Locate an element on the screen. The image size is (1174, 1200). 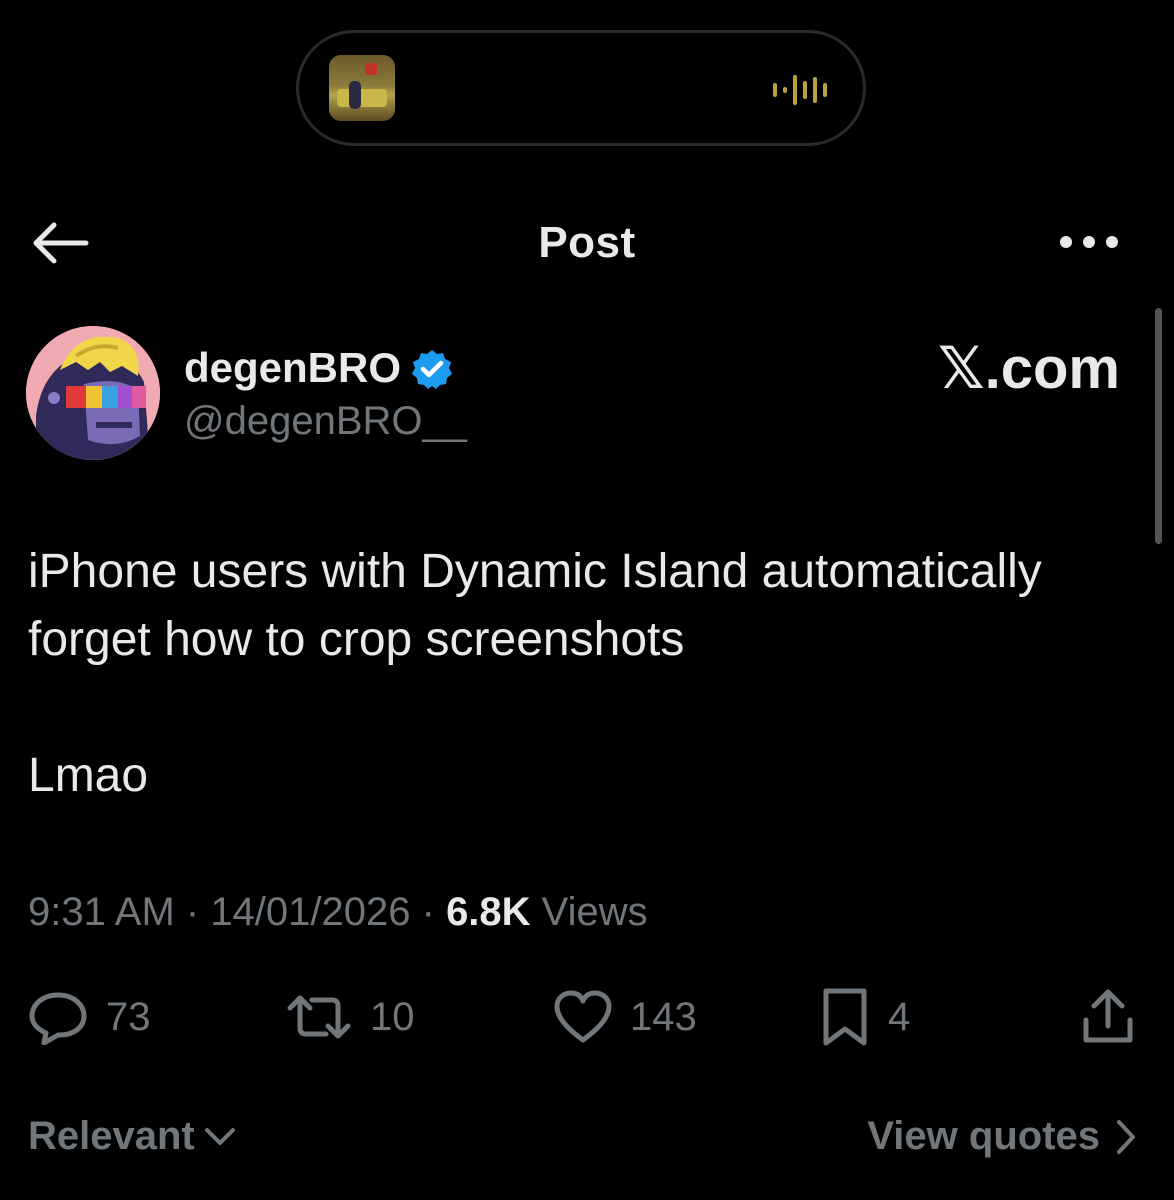
album-art-thumbnail is located at coordinates (362, 88).